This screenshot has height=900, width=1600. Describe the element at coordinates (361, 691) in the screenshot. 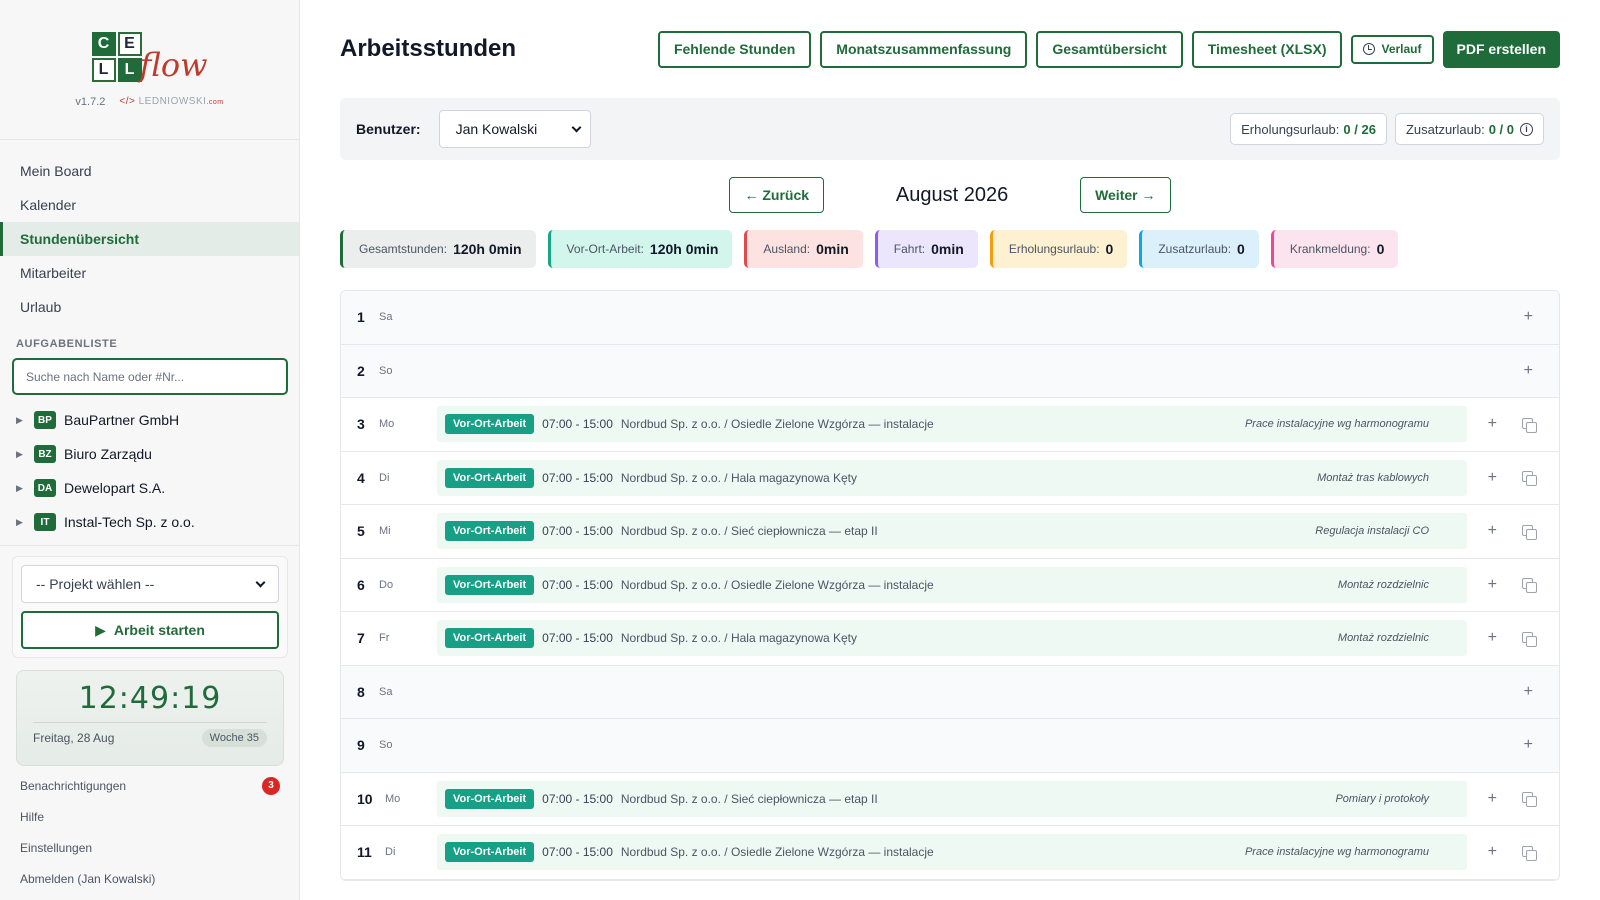

I see `day-number: 8` at that location.